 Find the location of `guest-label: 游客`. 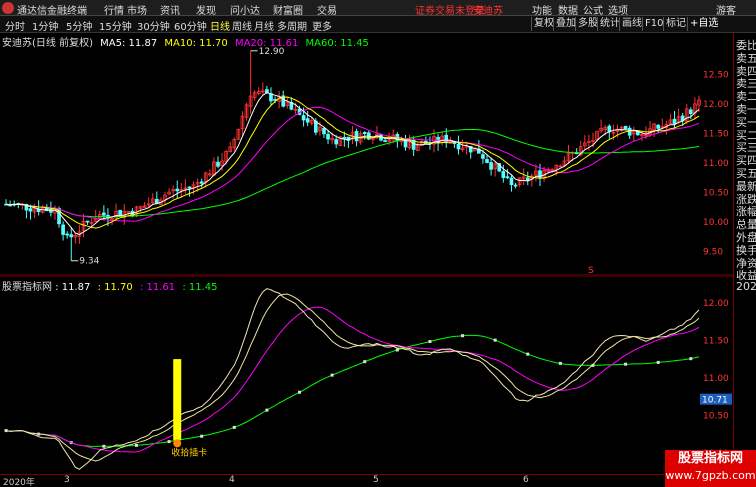

guest-label: 游客 is located at coordinates (726, 9).